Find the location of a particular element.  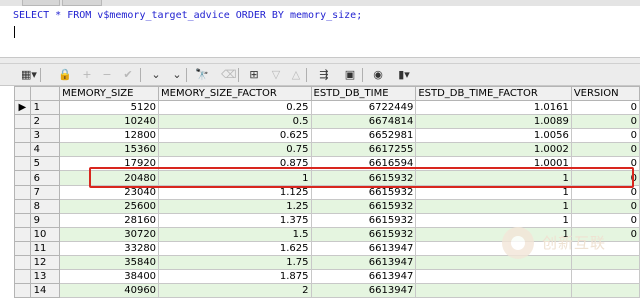

connection-icon: ◉ is located at coordinates (378, 75).